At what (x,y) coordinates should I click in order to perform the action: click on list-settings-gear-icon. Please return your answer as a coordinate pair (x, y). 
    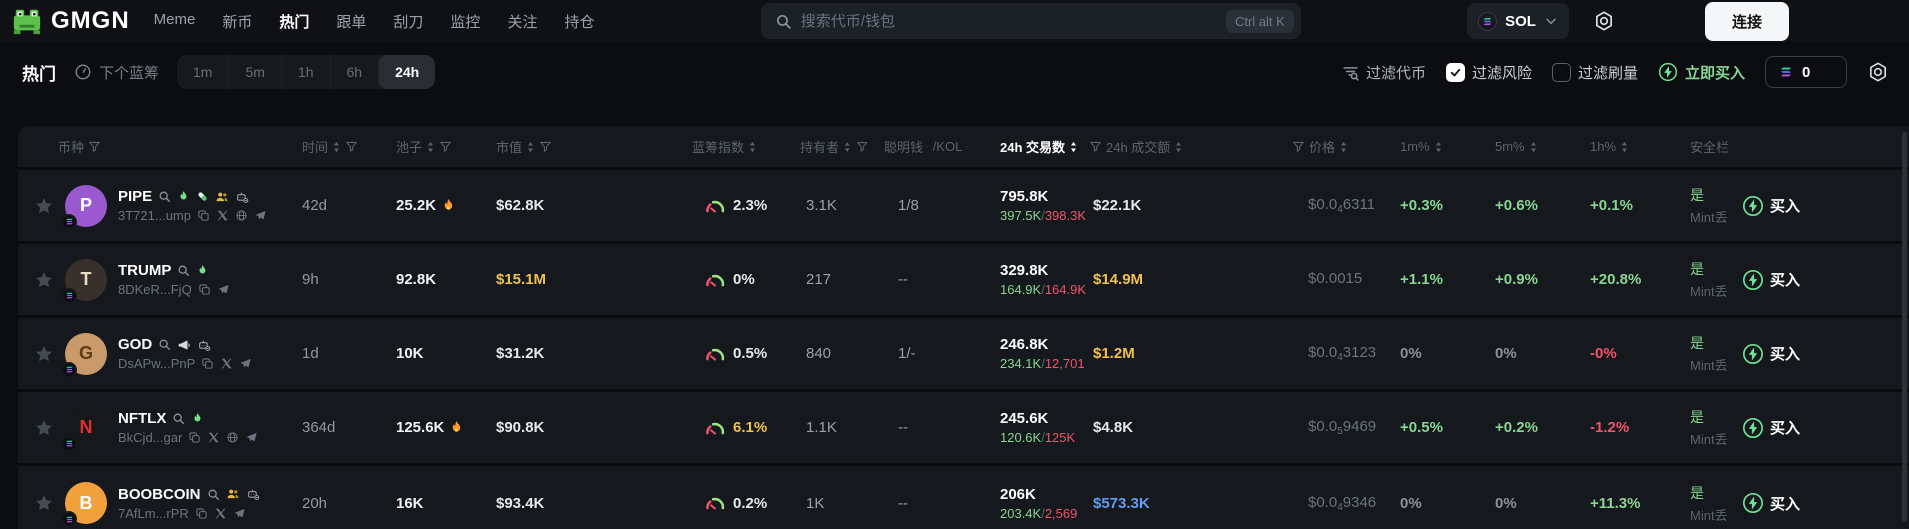
    Looking at the image, I should click on (1878, 72).